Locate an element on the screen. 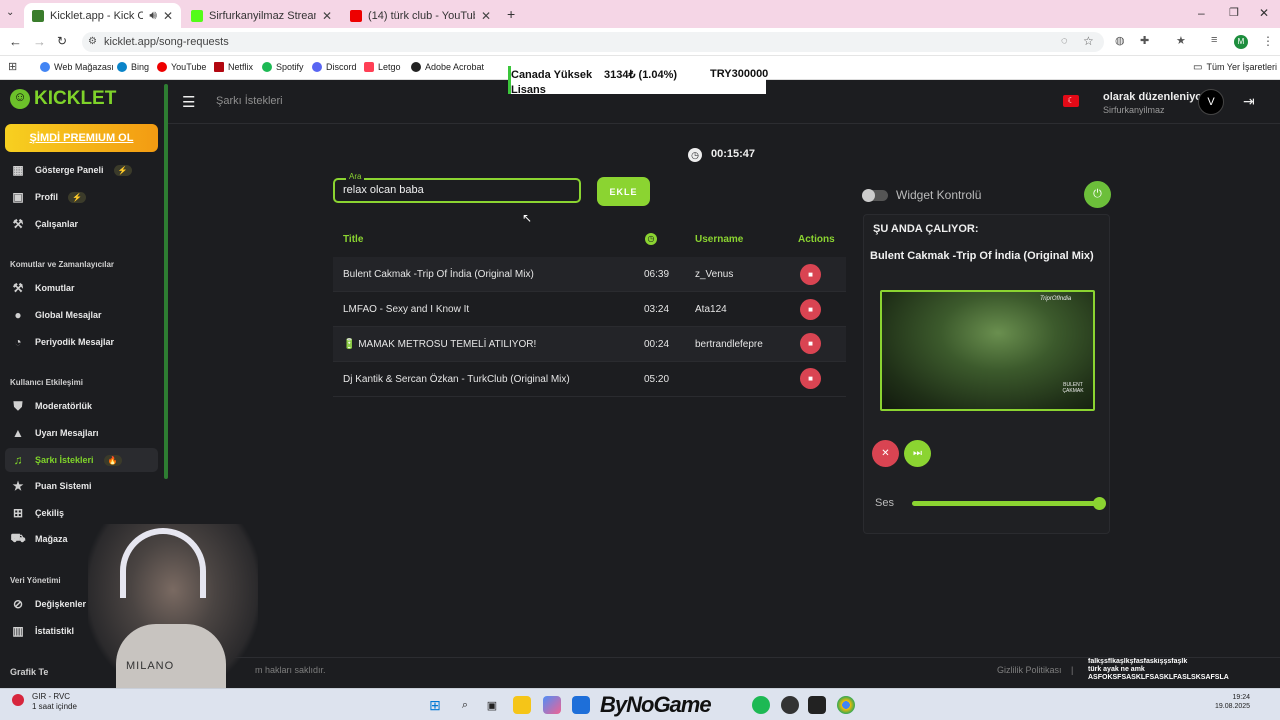  widget-toggle is located at coordinates (875, 195).